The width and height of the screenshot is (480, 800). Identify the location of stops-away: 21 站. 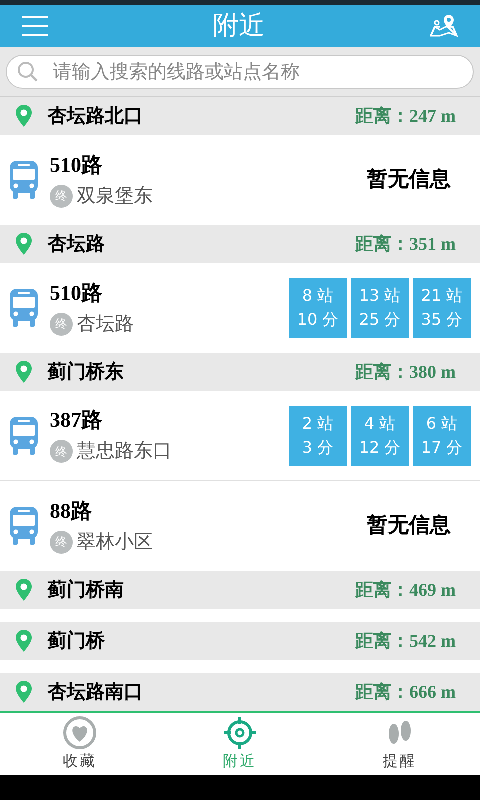
(442, 296).